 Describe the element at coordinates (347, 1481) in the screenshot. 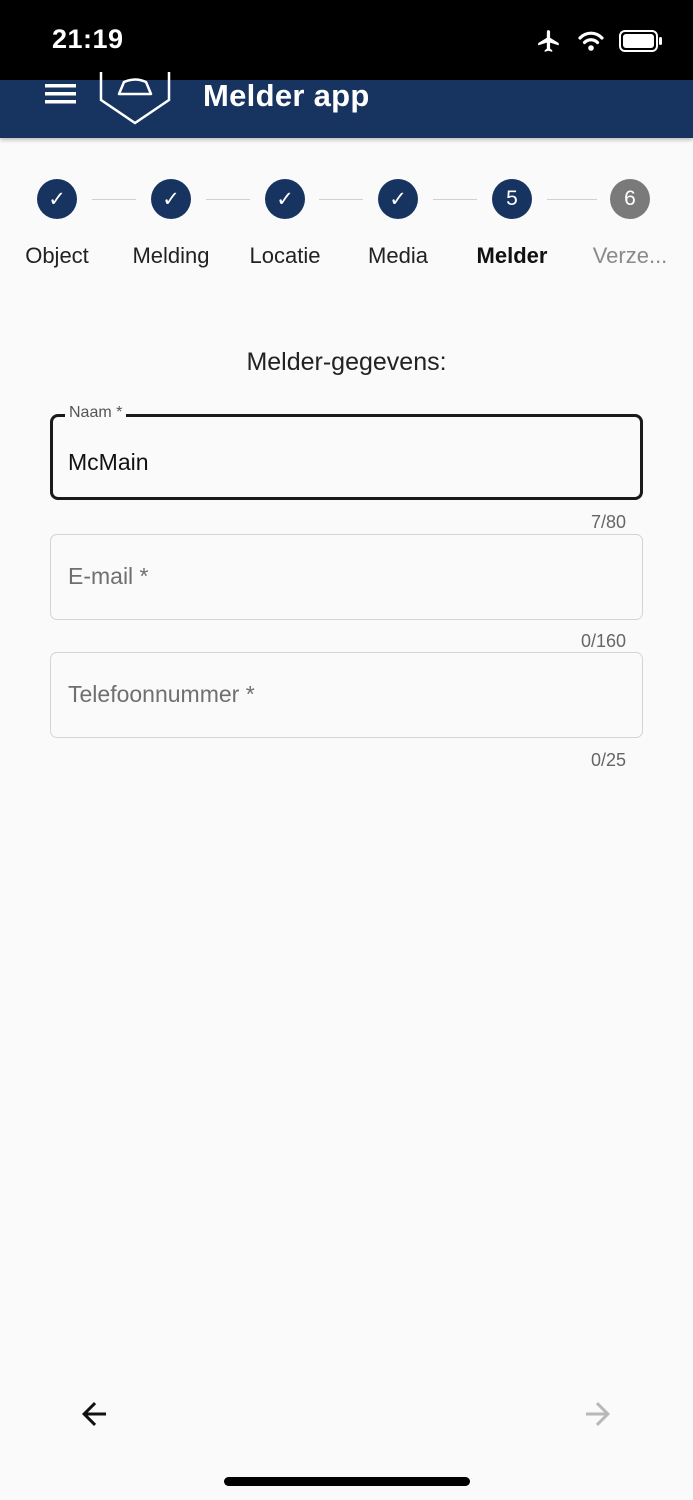

I see `home-indicator` at that location.